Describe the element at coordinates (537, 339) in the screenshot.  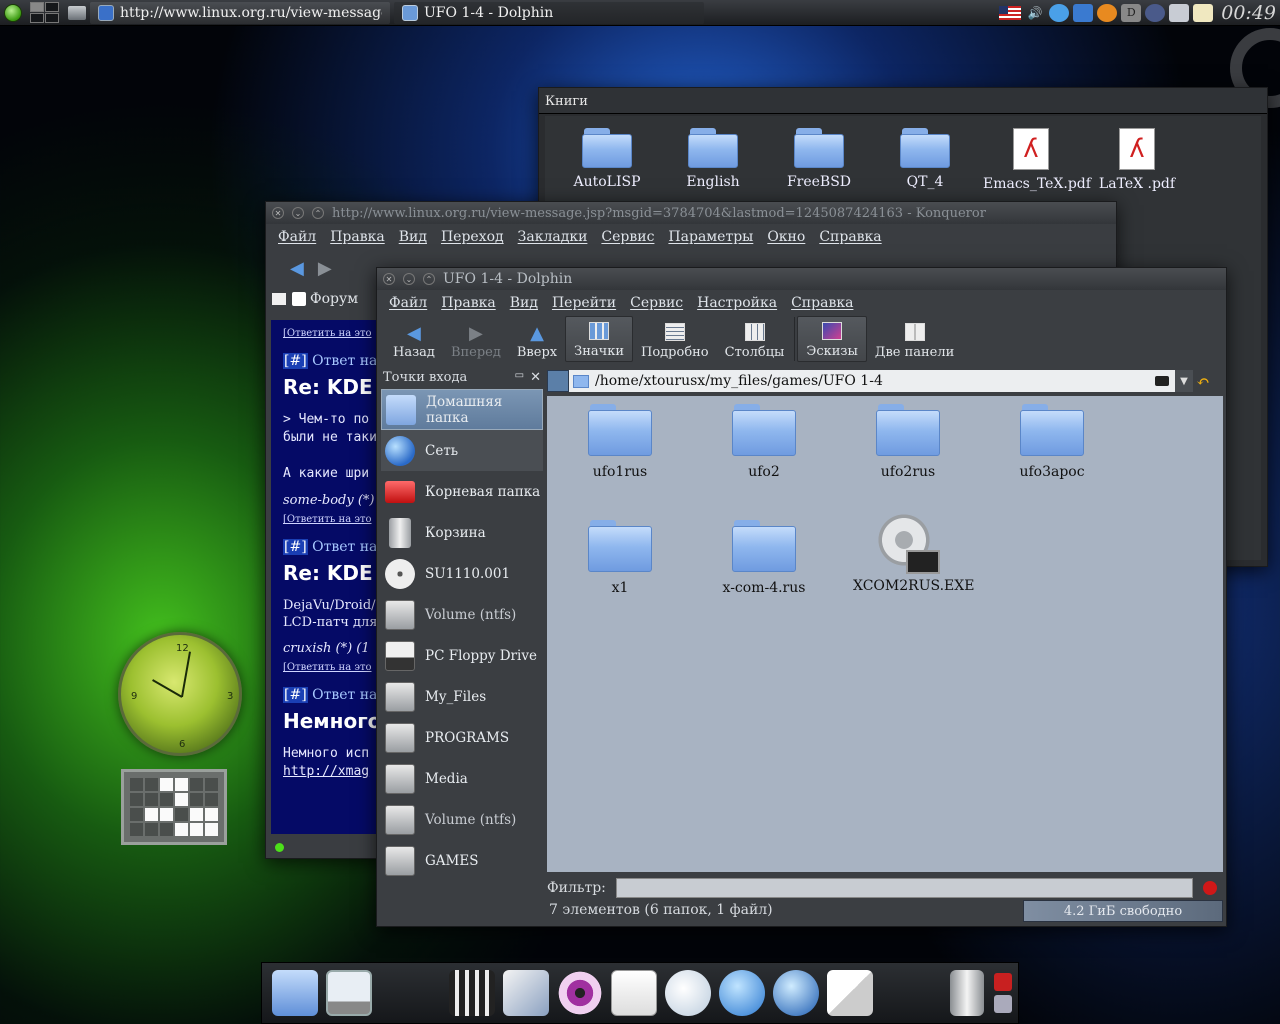
I see `up-button: ▲ Вверх` at that location.